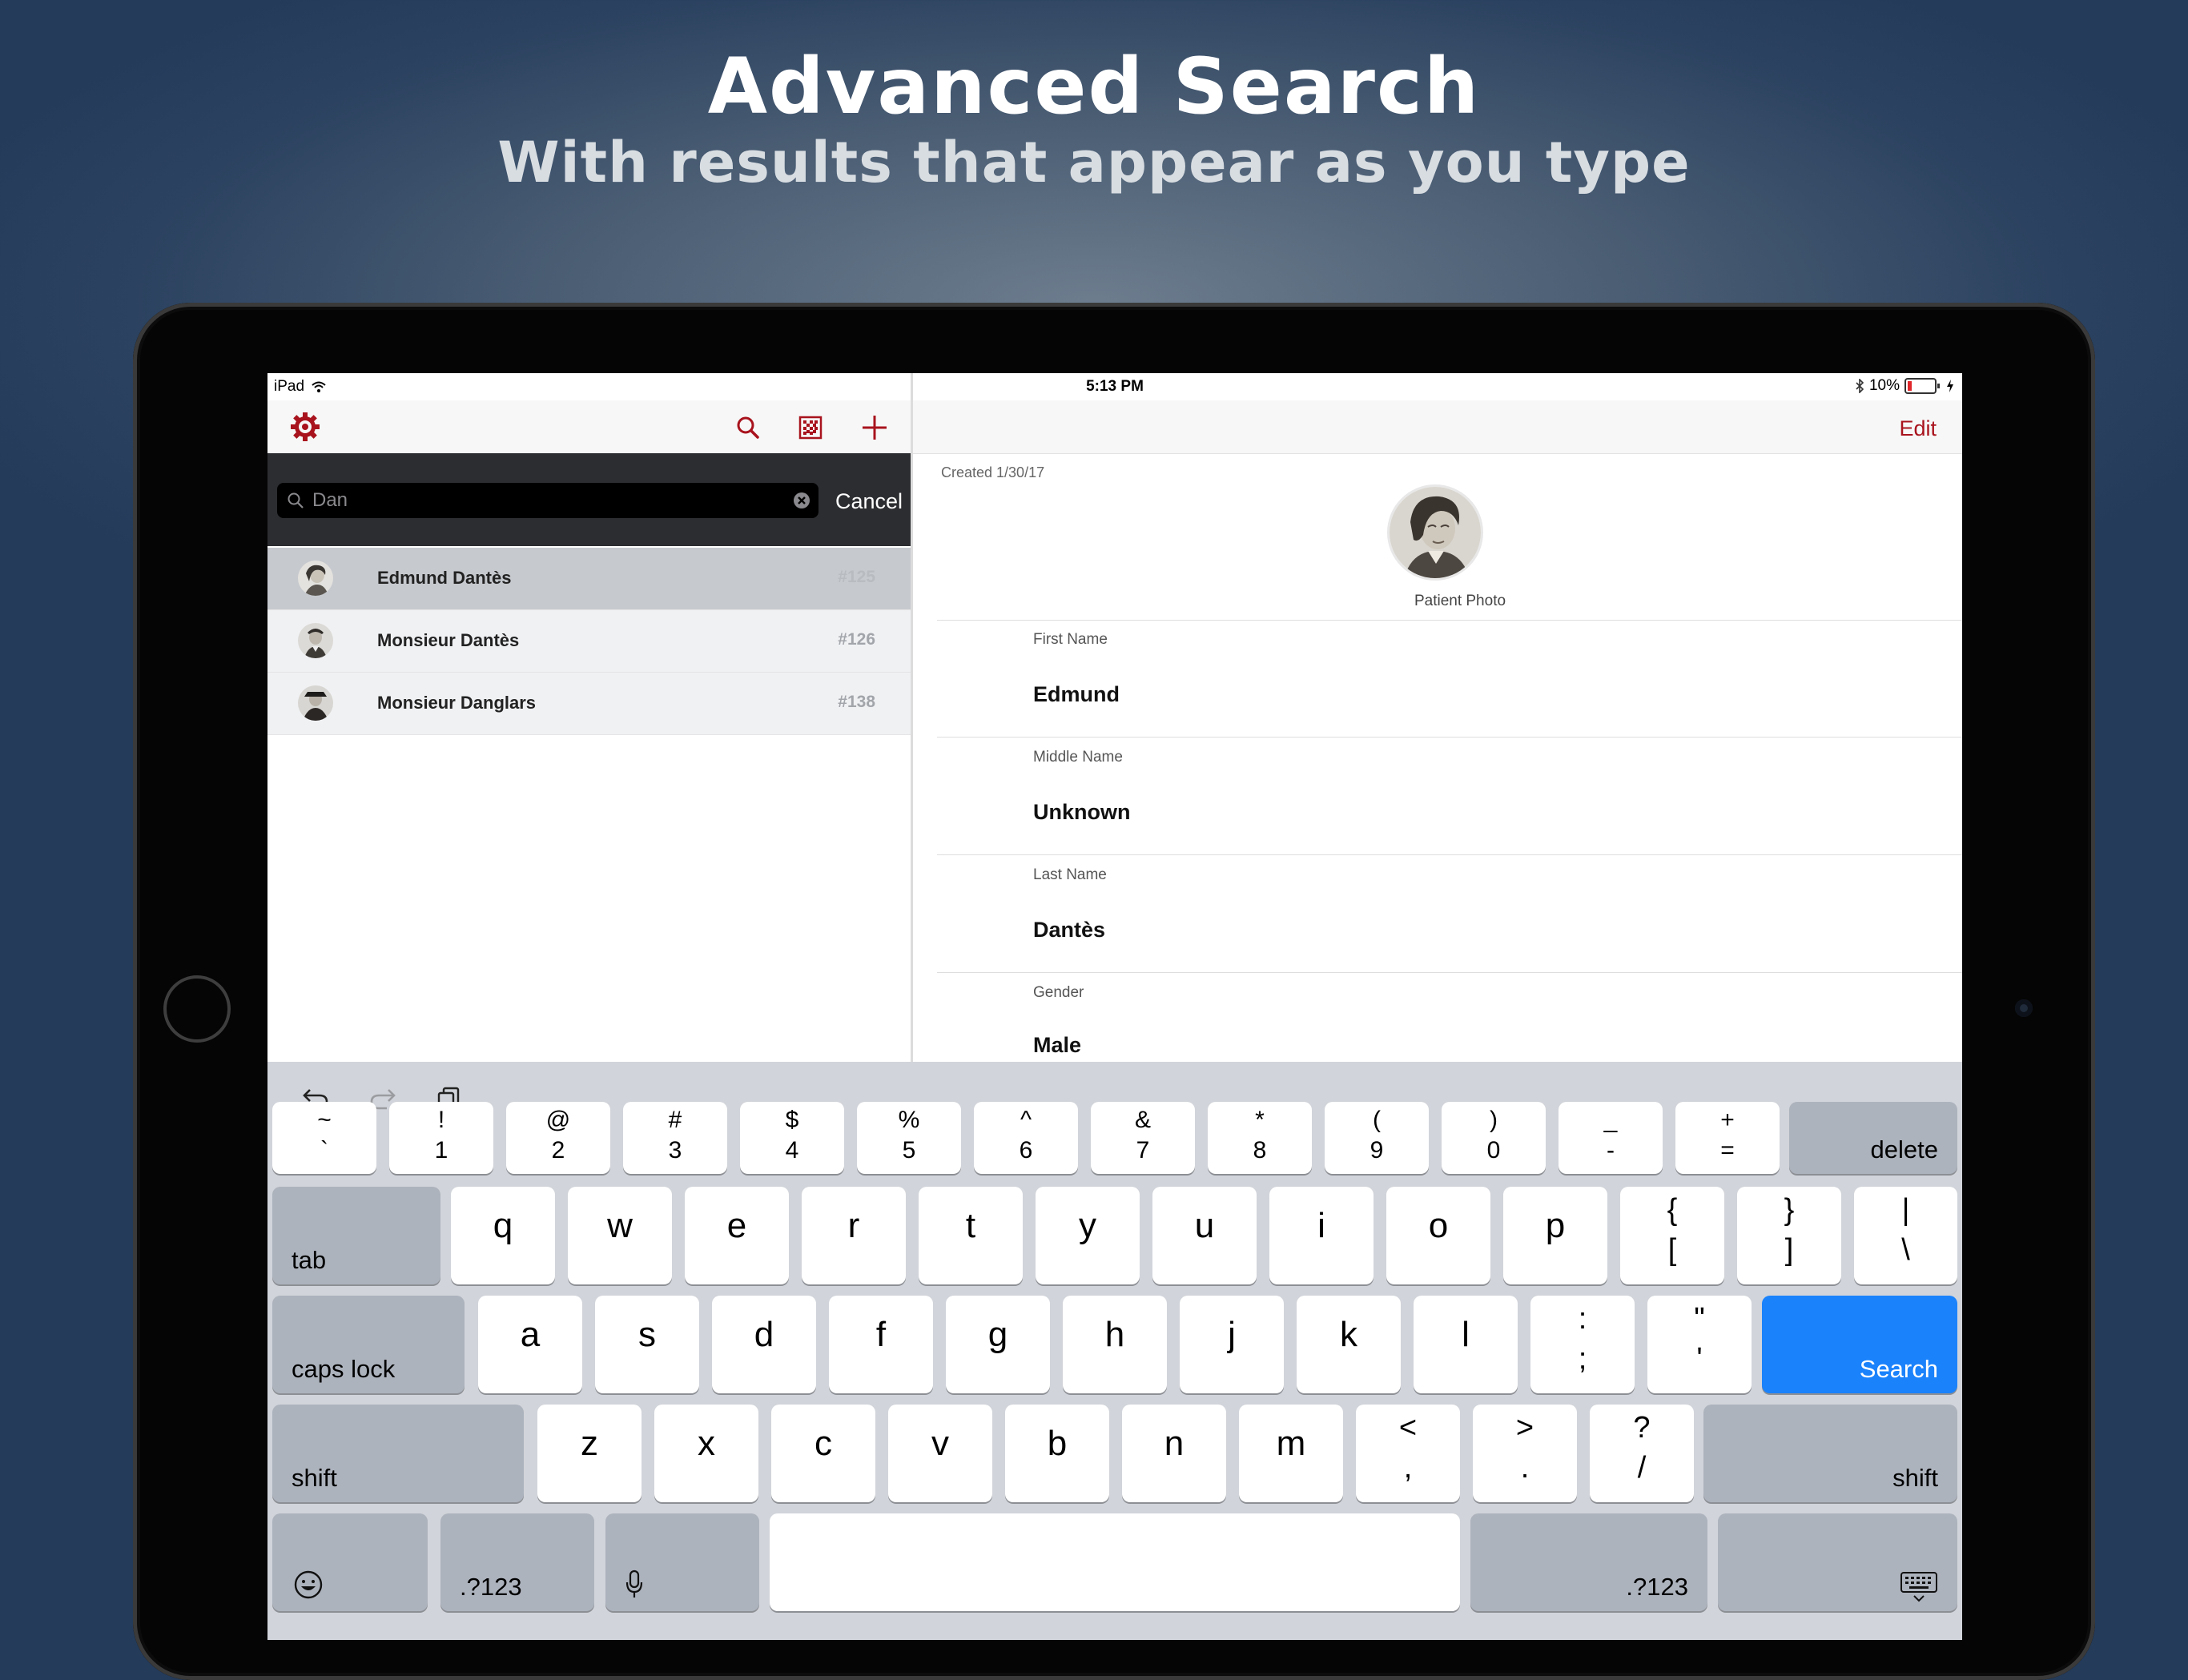  I want to click on key-upper: ", so click(1699, 1319).